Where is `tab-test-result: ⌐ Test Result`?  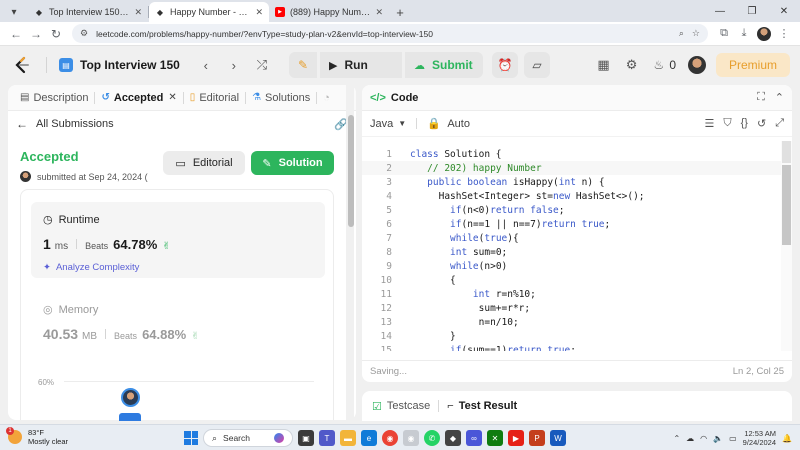 tab-test-result: ⌐ Test Result is located at coordinates (482, 406).